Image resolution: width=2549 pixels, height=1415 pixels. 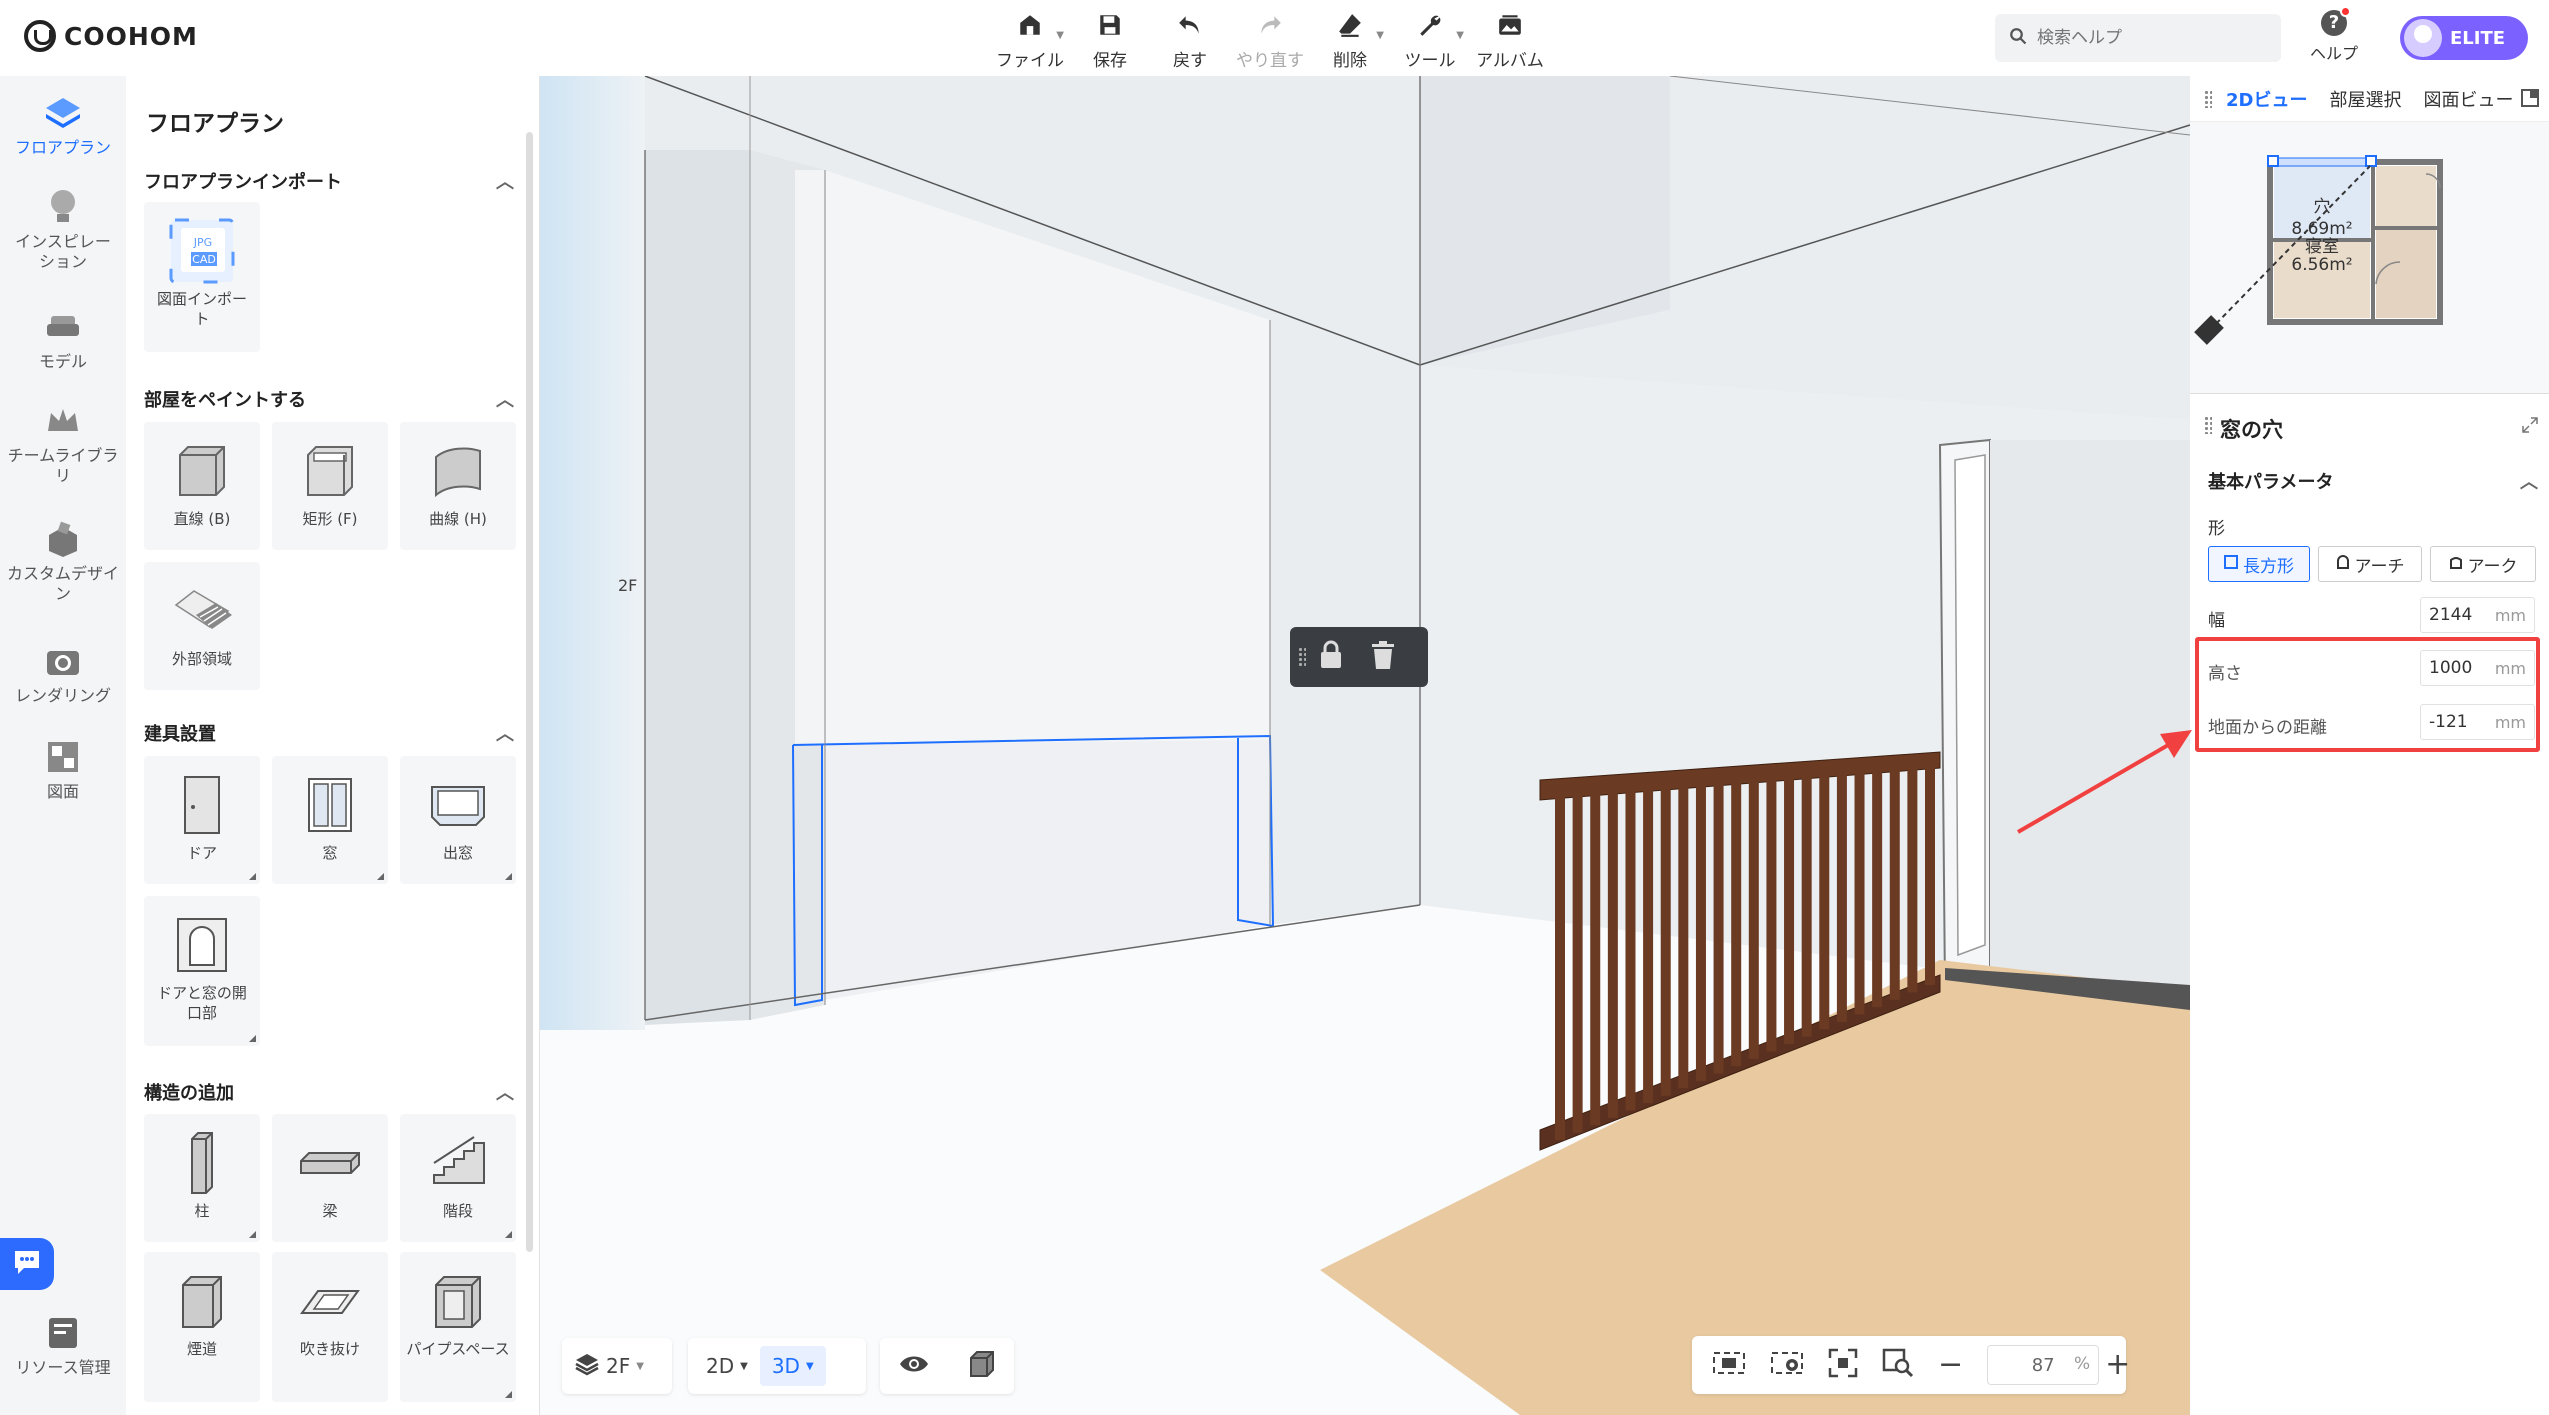 I want to click on width-field: 2144 mm, so click(x=2477, y=615).